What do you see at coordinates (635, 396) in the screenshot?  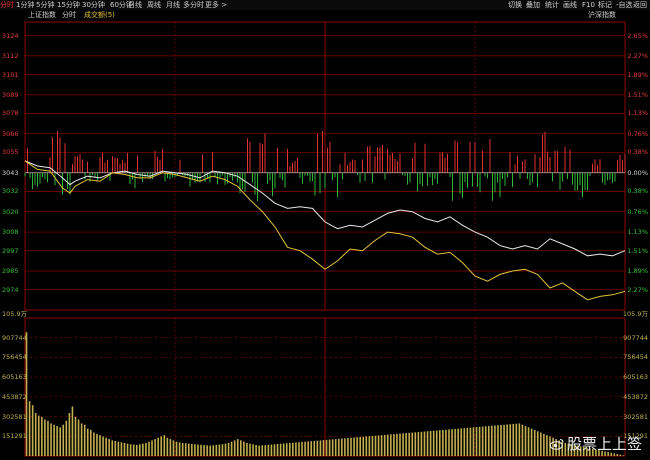 I see `volume-tick-right-3: 453872` at bounding box center [635, 396].